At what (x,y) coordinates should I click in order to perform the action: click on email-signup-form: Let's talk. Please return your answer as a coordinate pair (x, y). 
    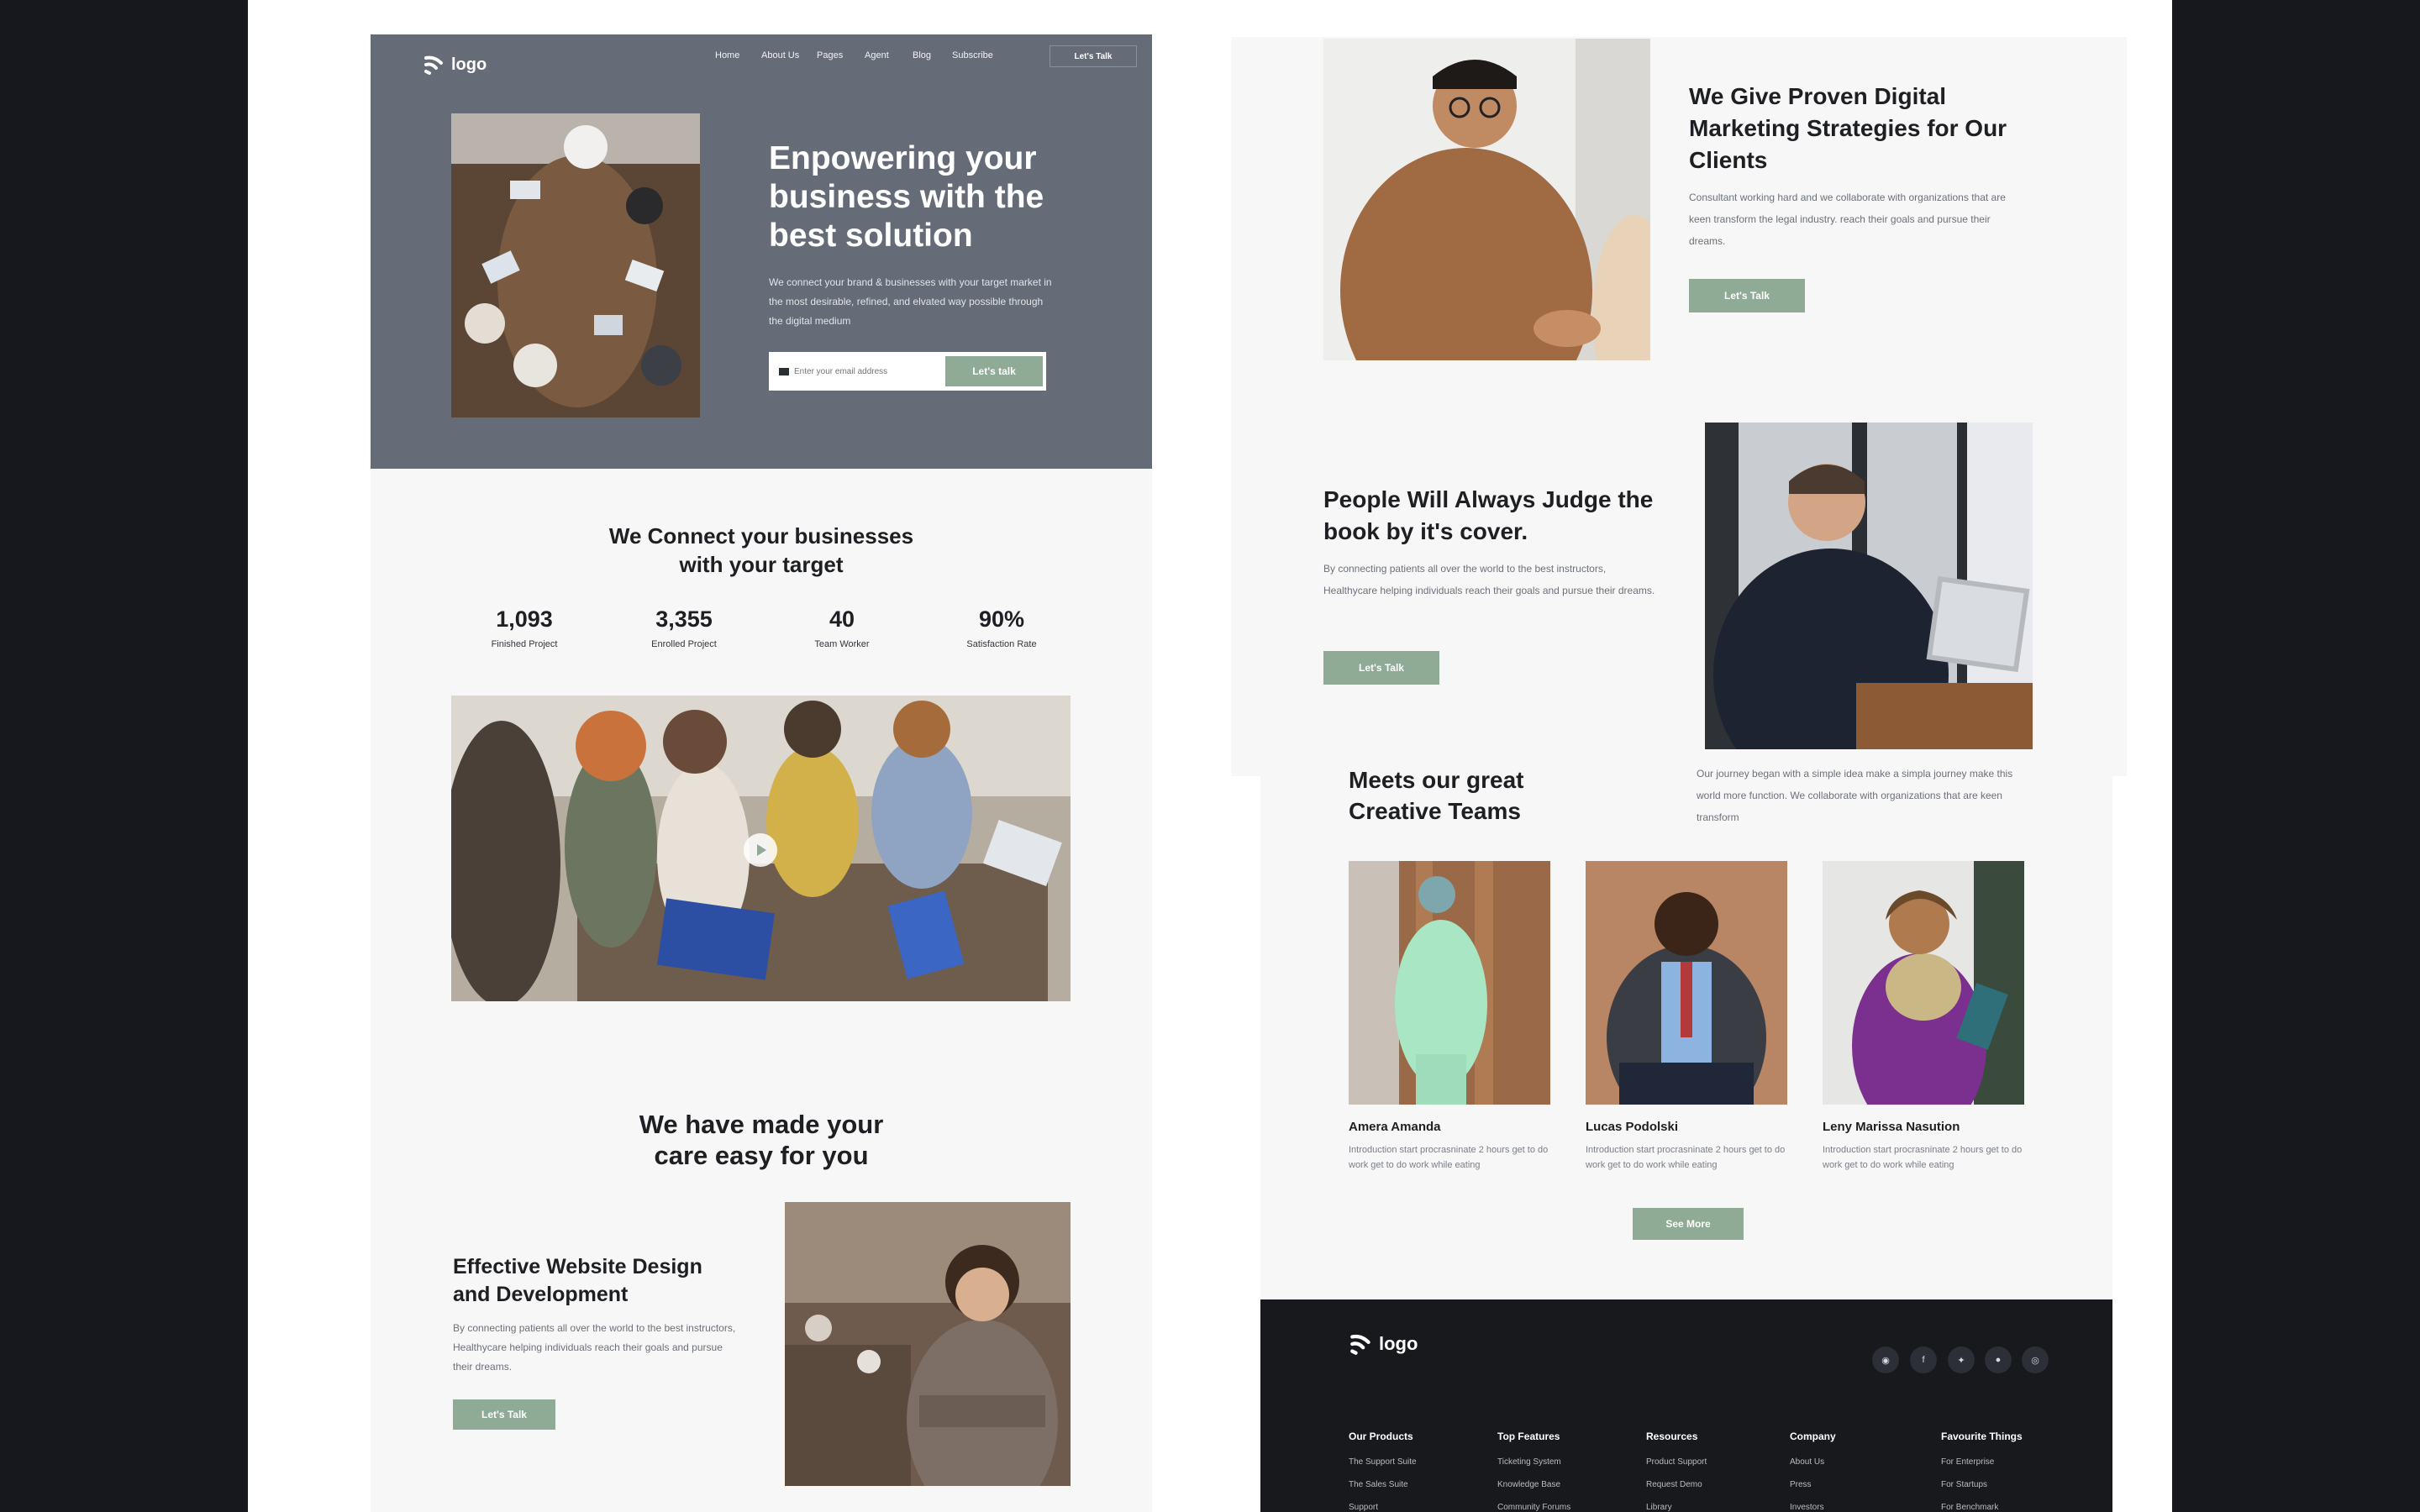
    Looking at the image, I should click on (907, 371).